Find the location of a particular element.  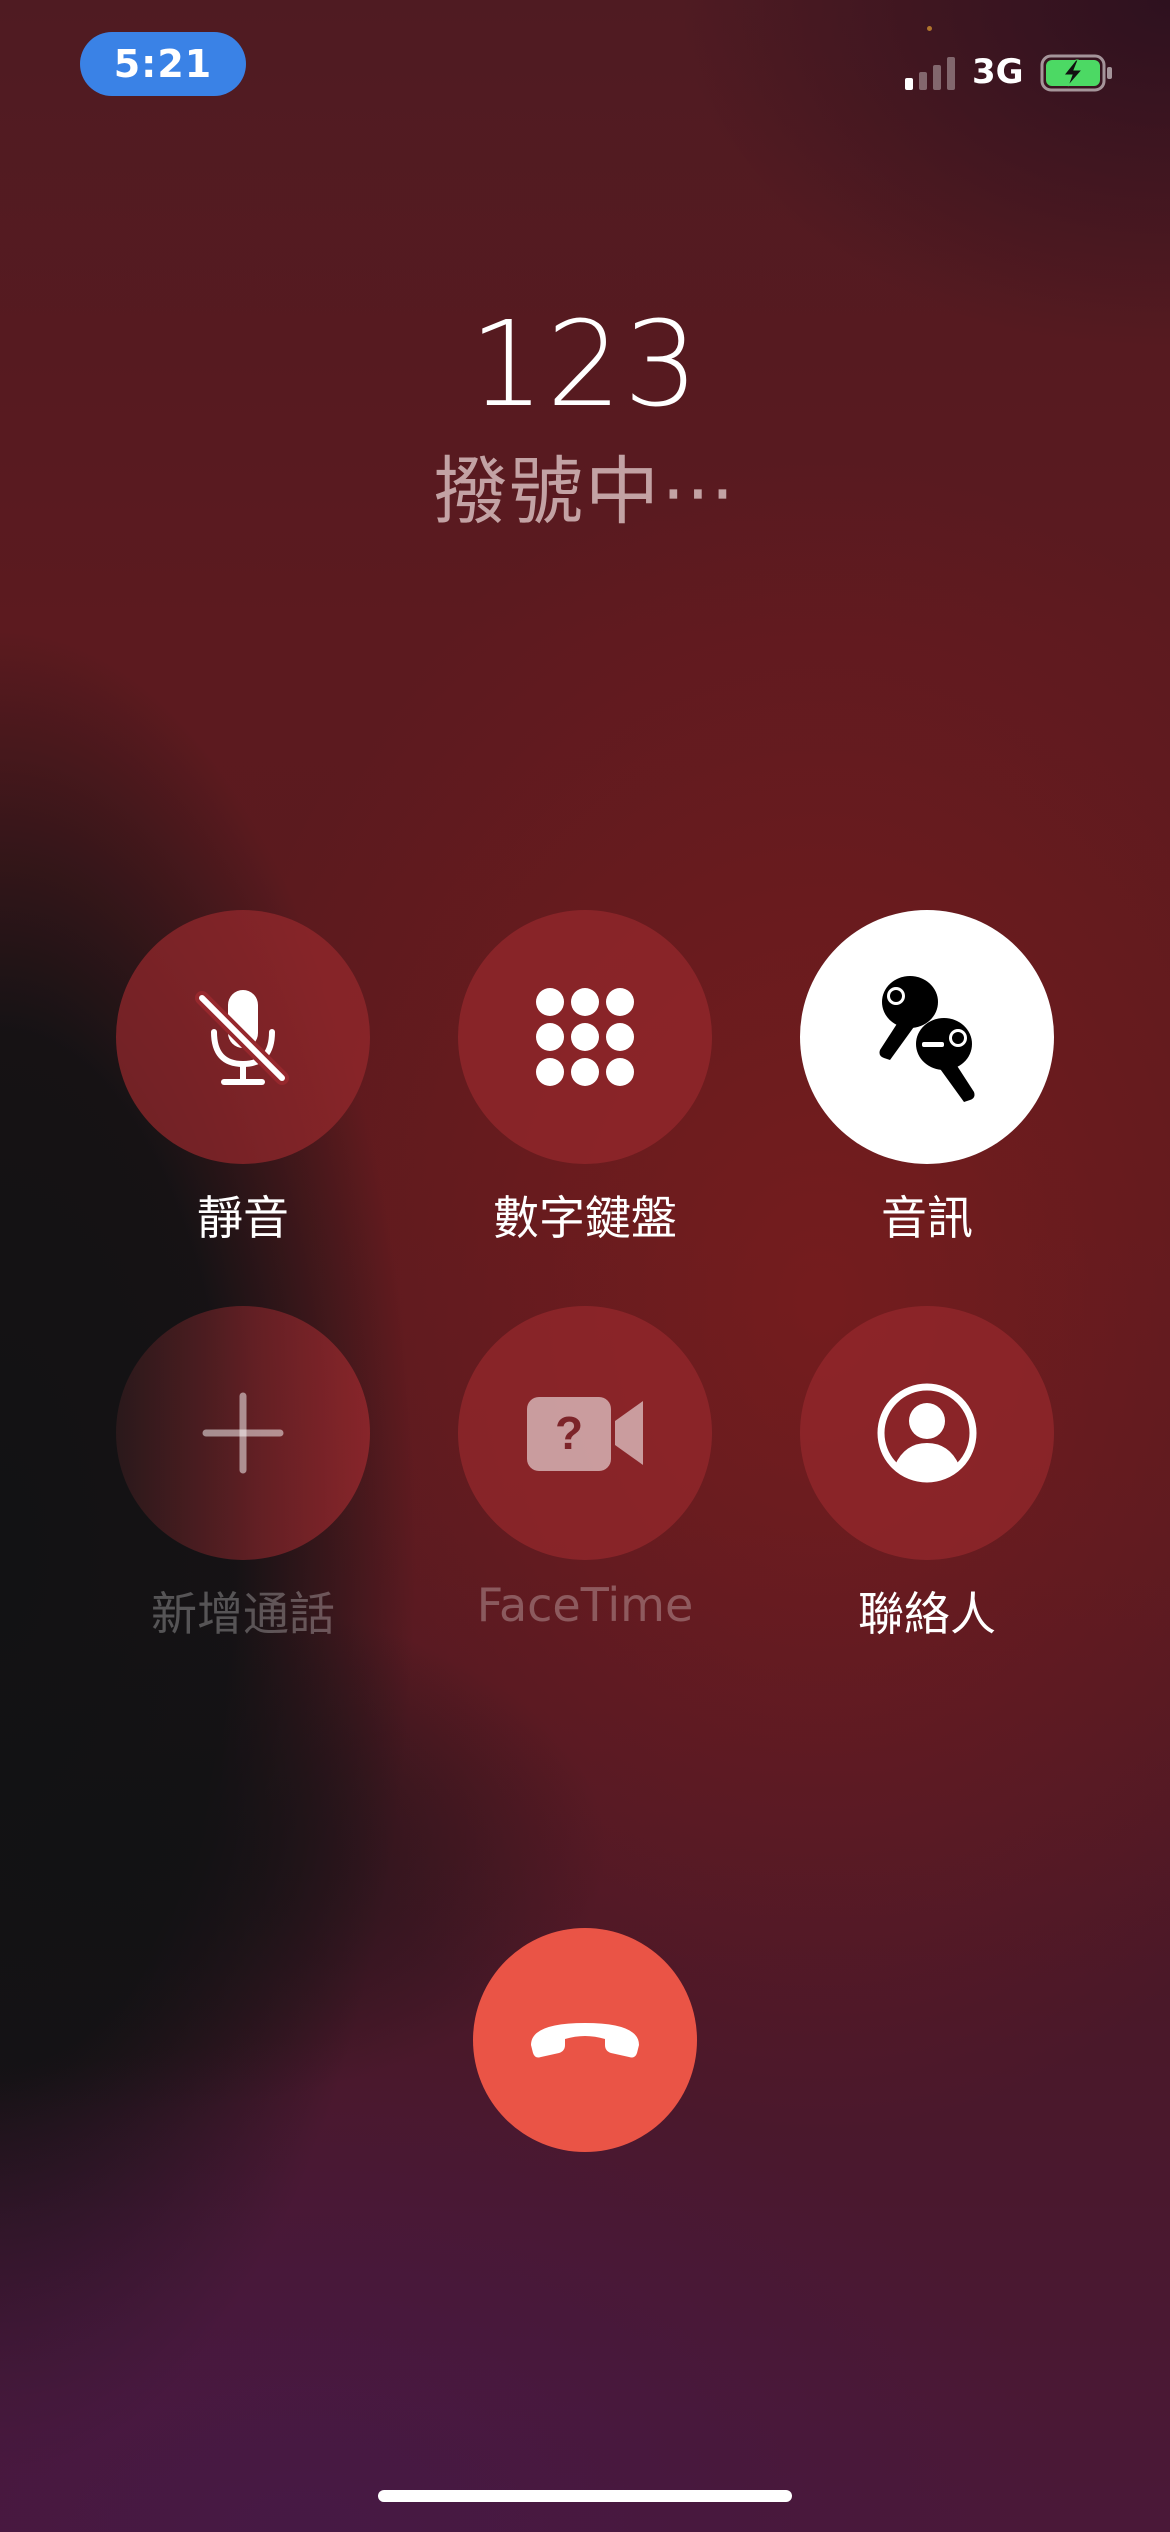

keypad-label: 數字鍵盤 is located at coordinates (585, 1218).